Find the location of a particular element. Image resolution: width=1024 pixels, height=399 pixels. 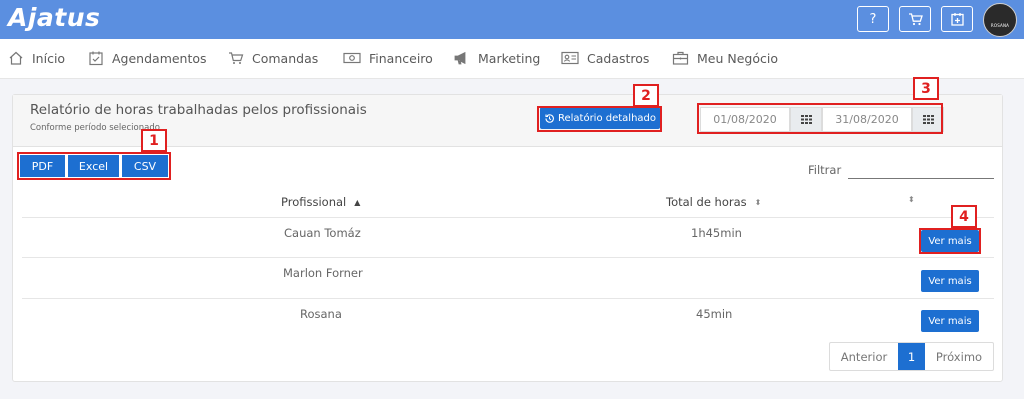

column-header-actions: ⬍ is located at coordinates (907, 199).